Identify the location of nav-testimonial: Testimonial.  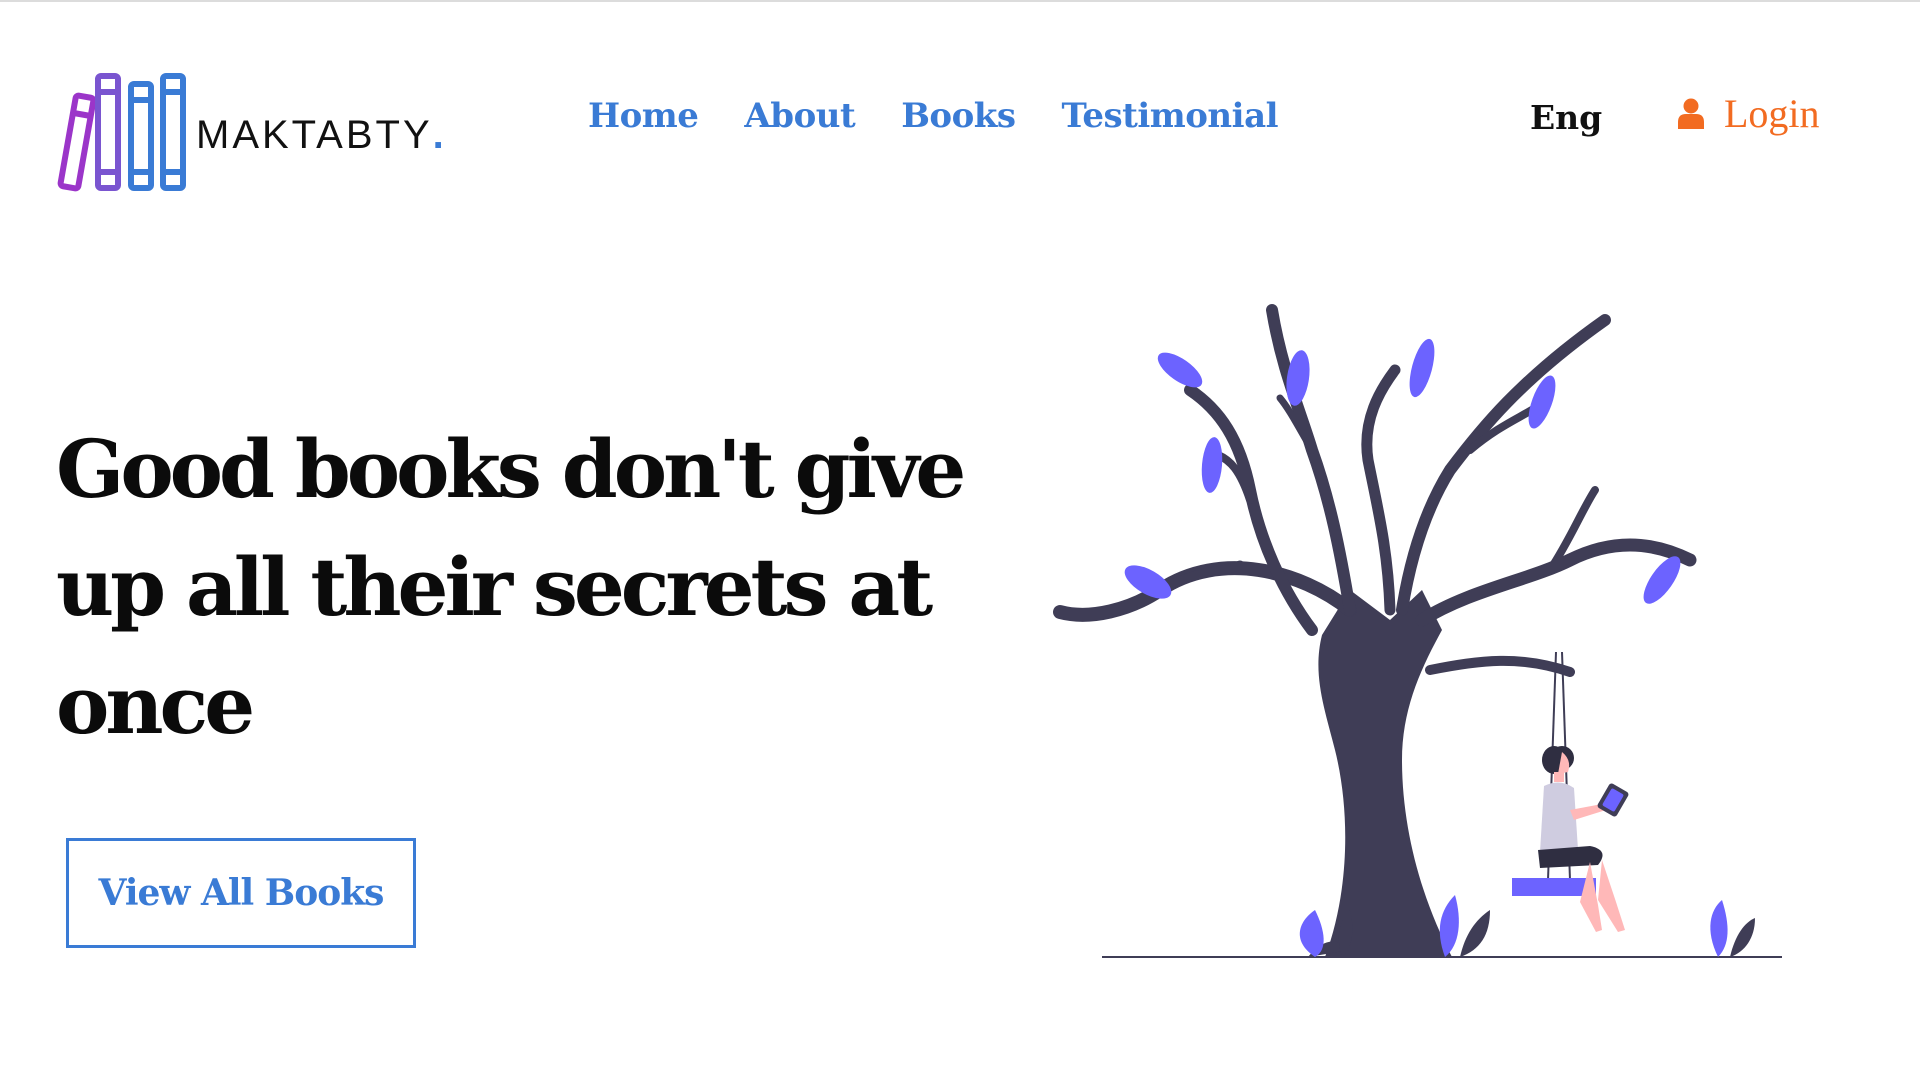
(1169, 116).